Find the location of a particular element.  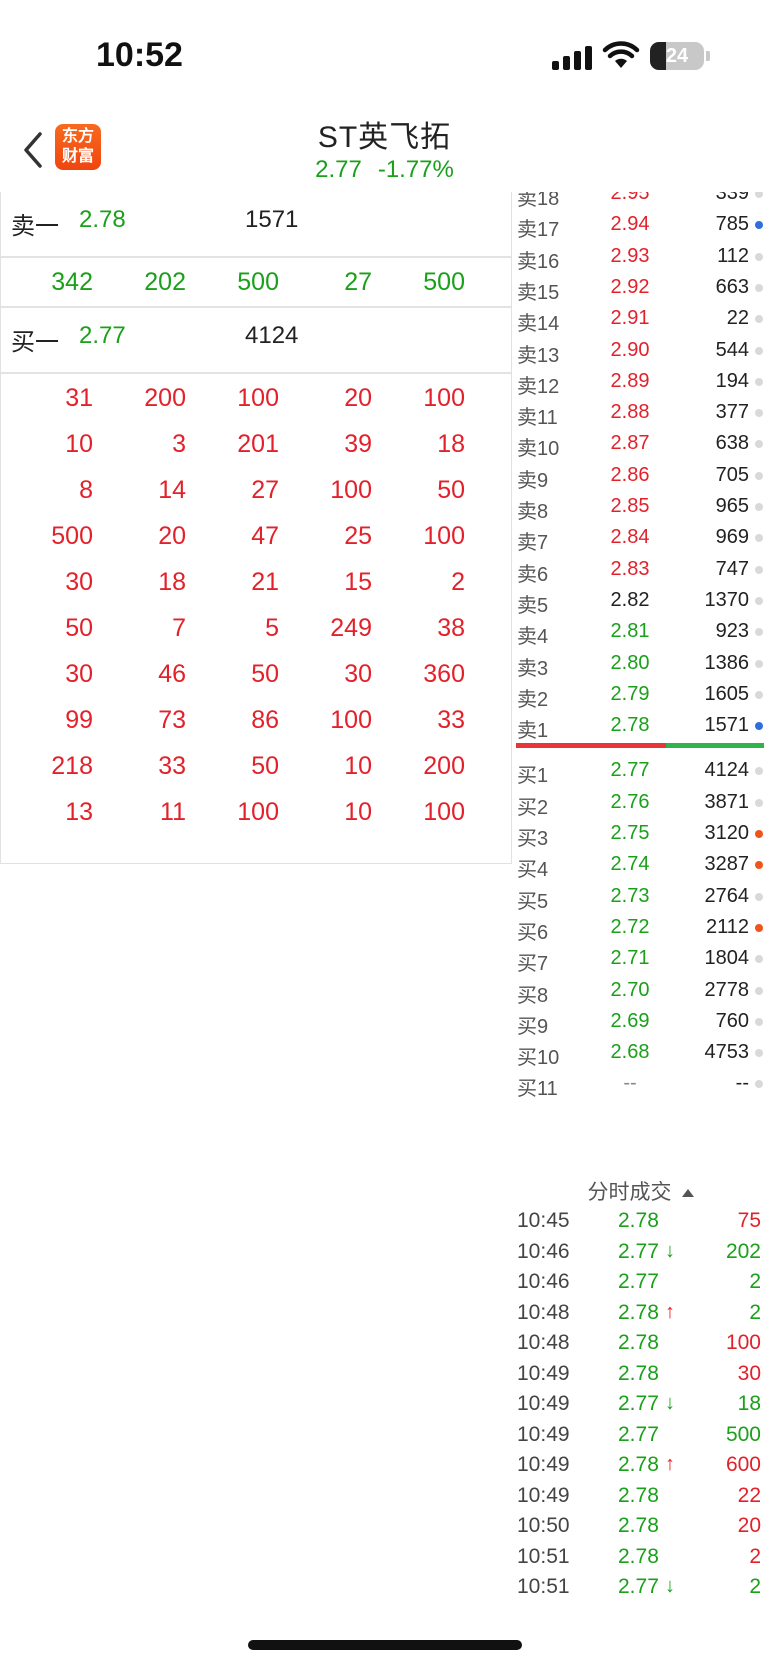

tick-row: 10:50 2.78 20 is located at coordinates (640, 1526).